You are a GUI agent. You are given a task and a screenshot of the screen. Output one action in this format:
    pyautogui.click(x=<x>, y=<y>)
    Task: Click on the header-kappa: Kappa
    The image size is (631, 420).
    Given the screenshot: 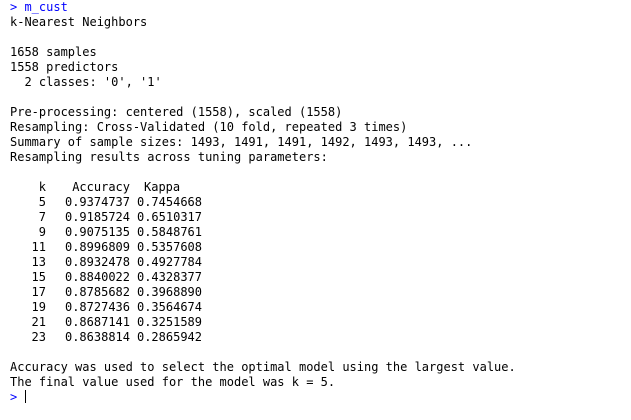 What is the action you would take?
    pyautogui.click(x=162, y=187)
    